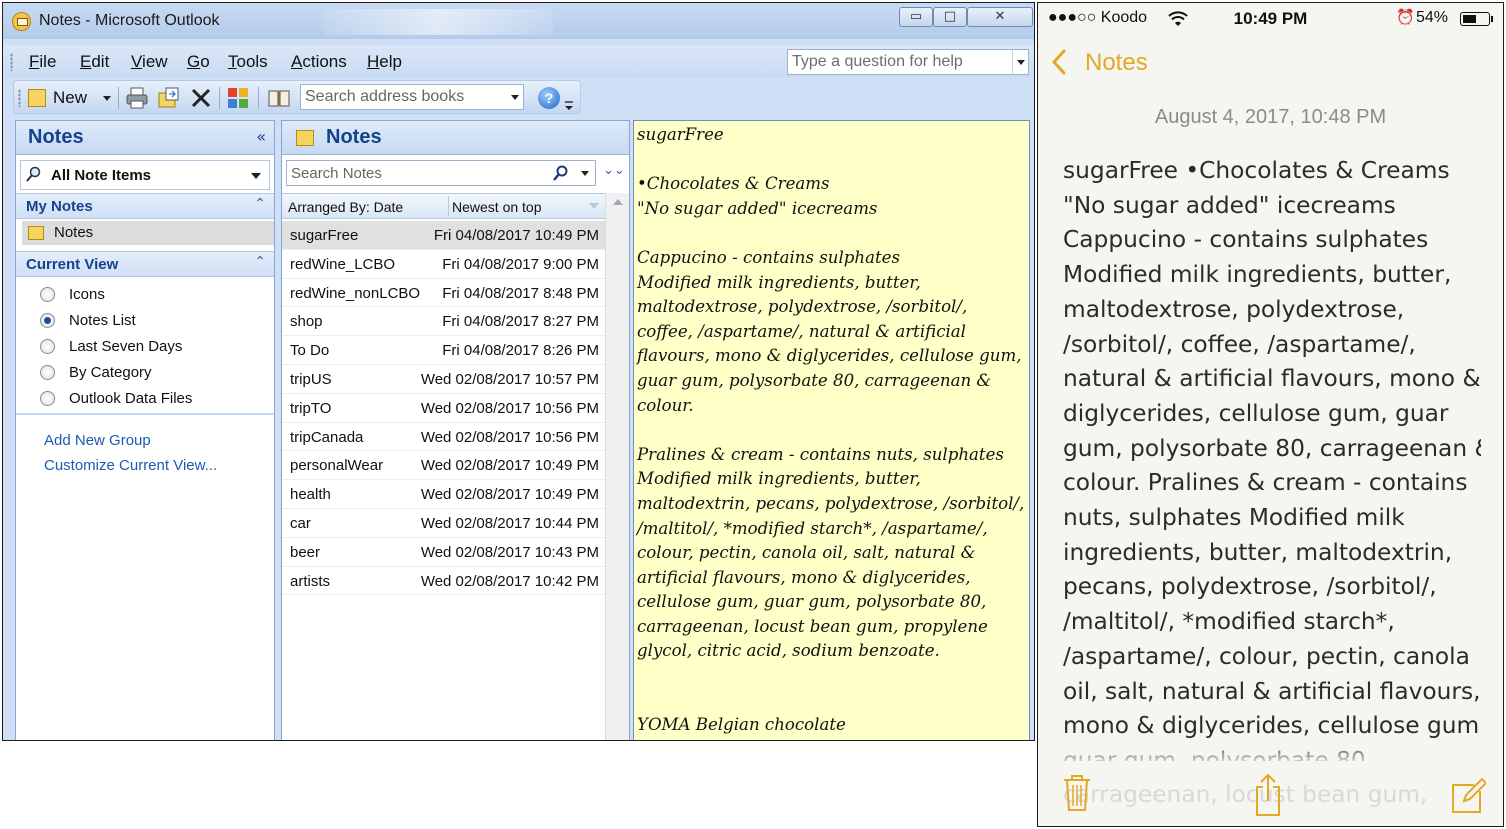 The image size is (1506, 829). I want to click on notes-list-scrollbar, so click(617, 466).